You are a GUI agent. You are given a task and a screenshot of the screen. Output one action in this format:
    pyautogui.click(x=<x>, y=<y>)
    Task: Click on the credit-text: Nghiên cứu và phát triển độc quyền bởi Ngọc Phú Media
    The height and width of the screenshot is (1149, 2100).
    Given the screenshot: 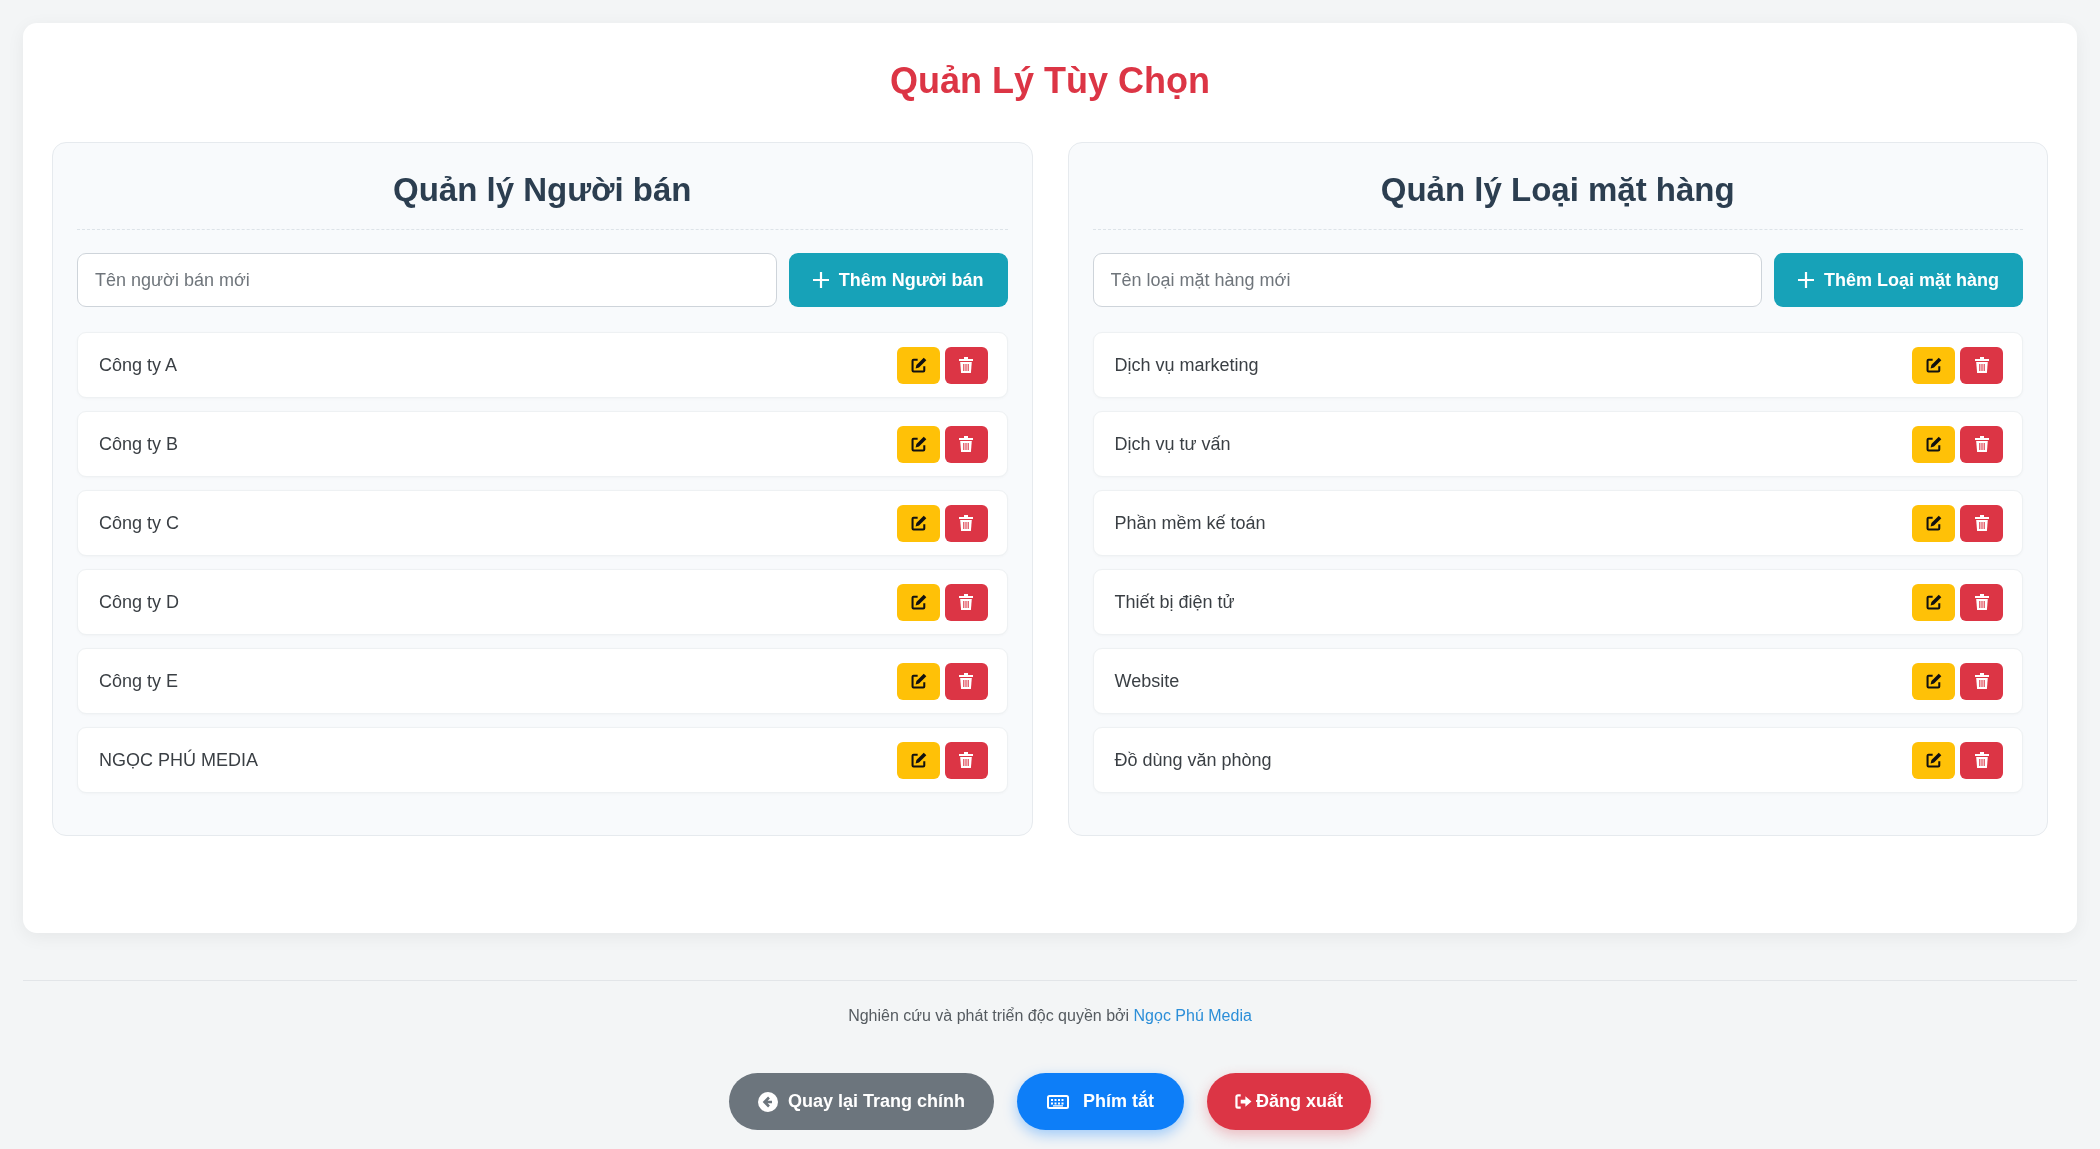 What is the action you would take?
    pyautogui.click(x=1050, y=1016)
    